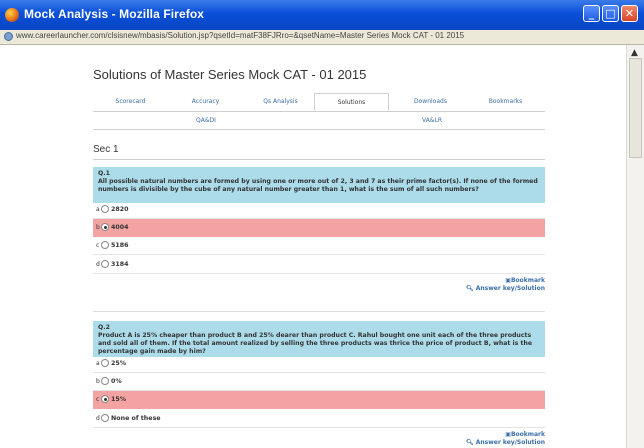 The image size is (644, 448). What do you see at coordinates (430, 102) in the screenshot?
I see `tab-downloads: Downloads` at bounding box center [430, 102].